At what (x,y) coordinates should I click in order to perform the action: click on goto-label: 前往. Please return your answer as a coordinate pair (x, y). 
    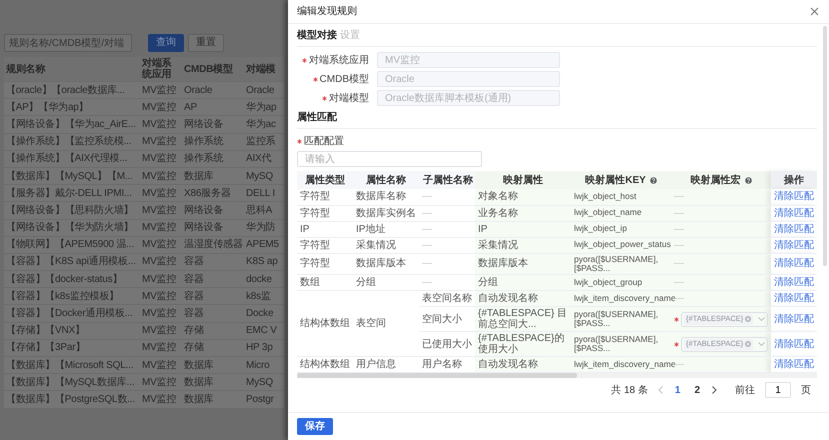
    Looking at the image, I should click on (745, 391).